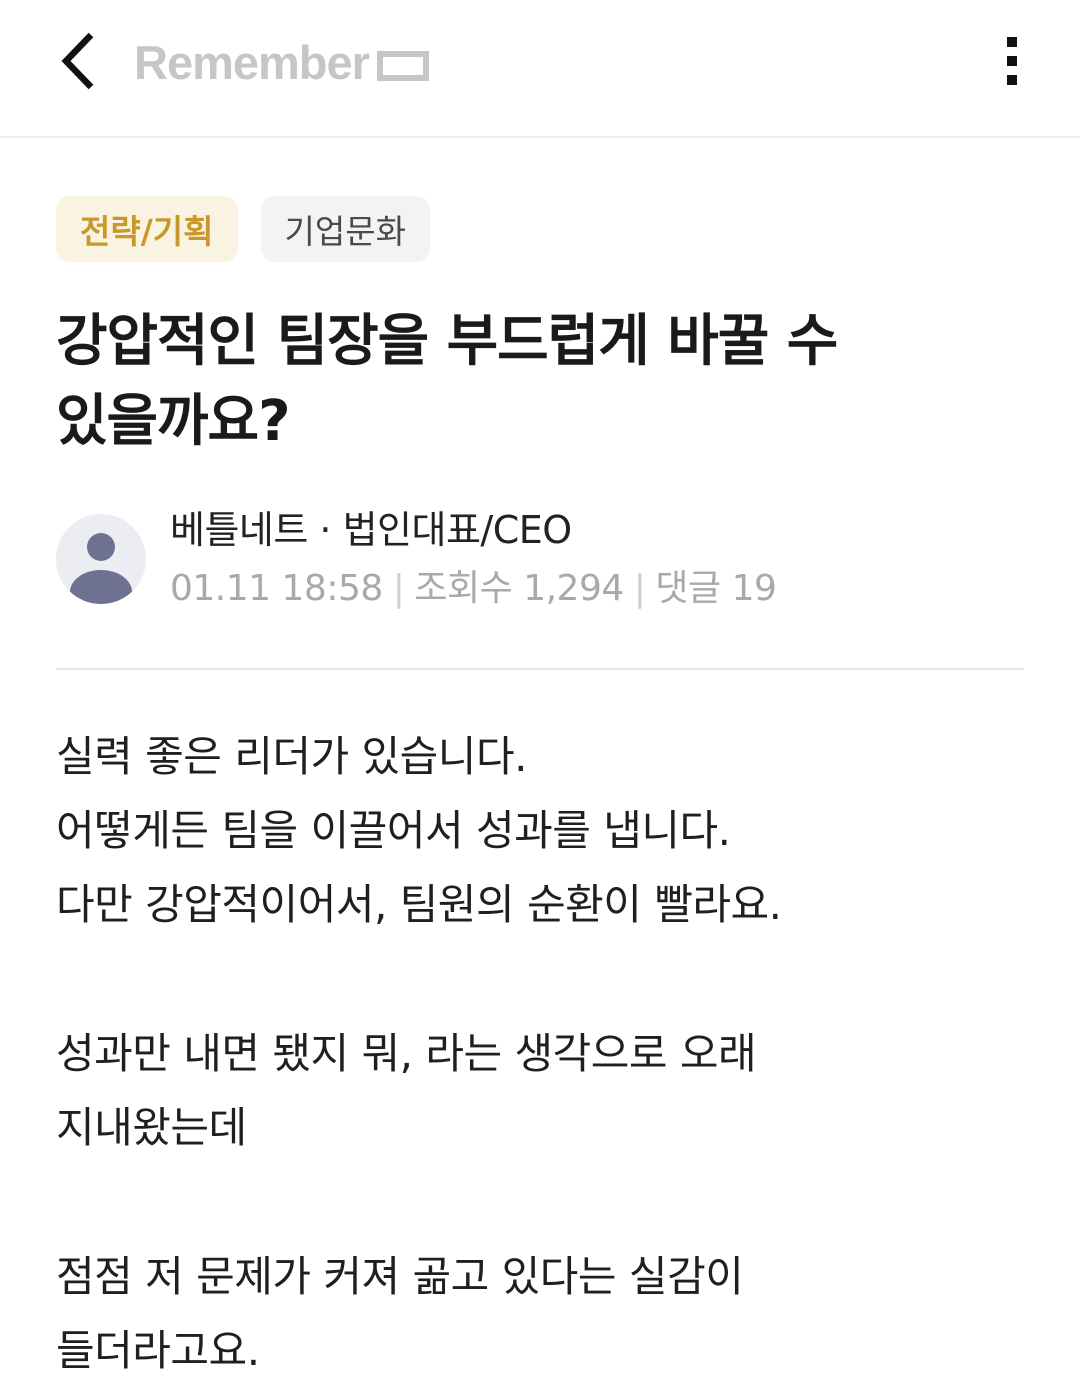 This screenshot has height=1390, width=1080. Describe the element at coordinates (519, 588) in the screenshot. I see `view-count: 조회수 1,294` at that location.